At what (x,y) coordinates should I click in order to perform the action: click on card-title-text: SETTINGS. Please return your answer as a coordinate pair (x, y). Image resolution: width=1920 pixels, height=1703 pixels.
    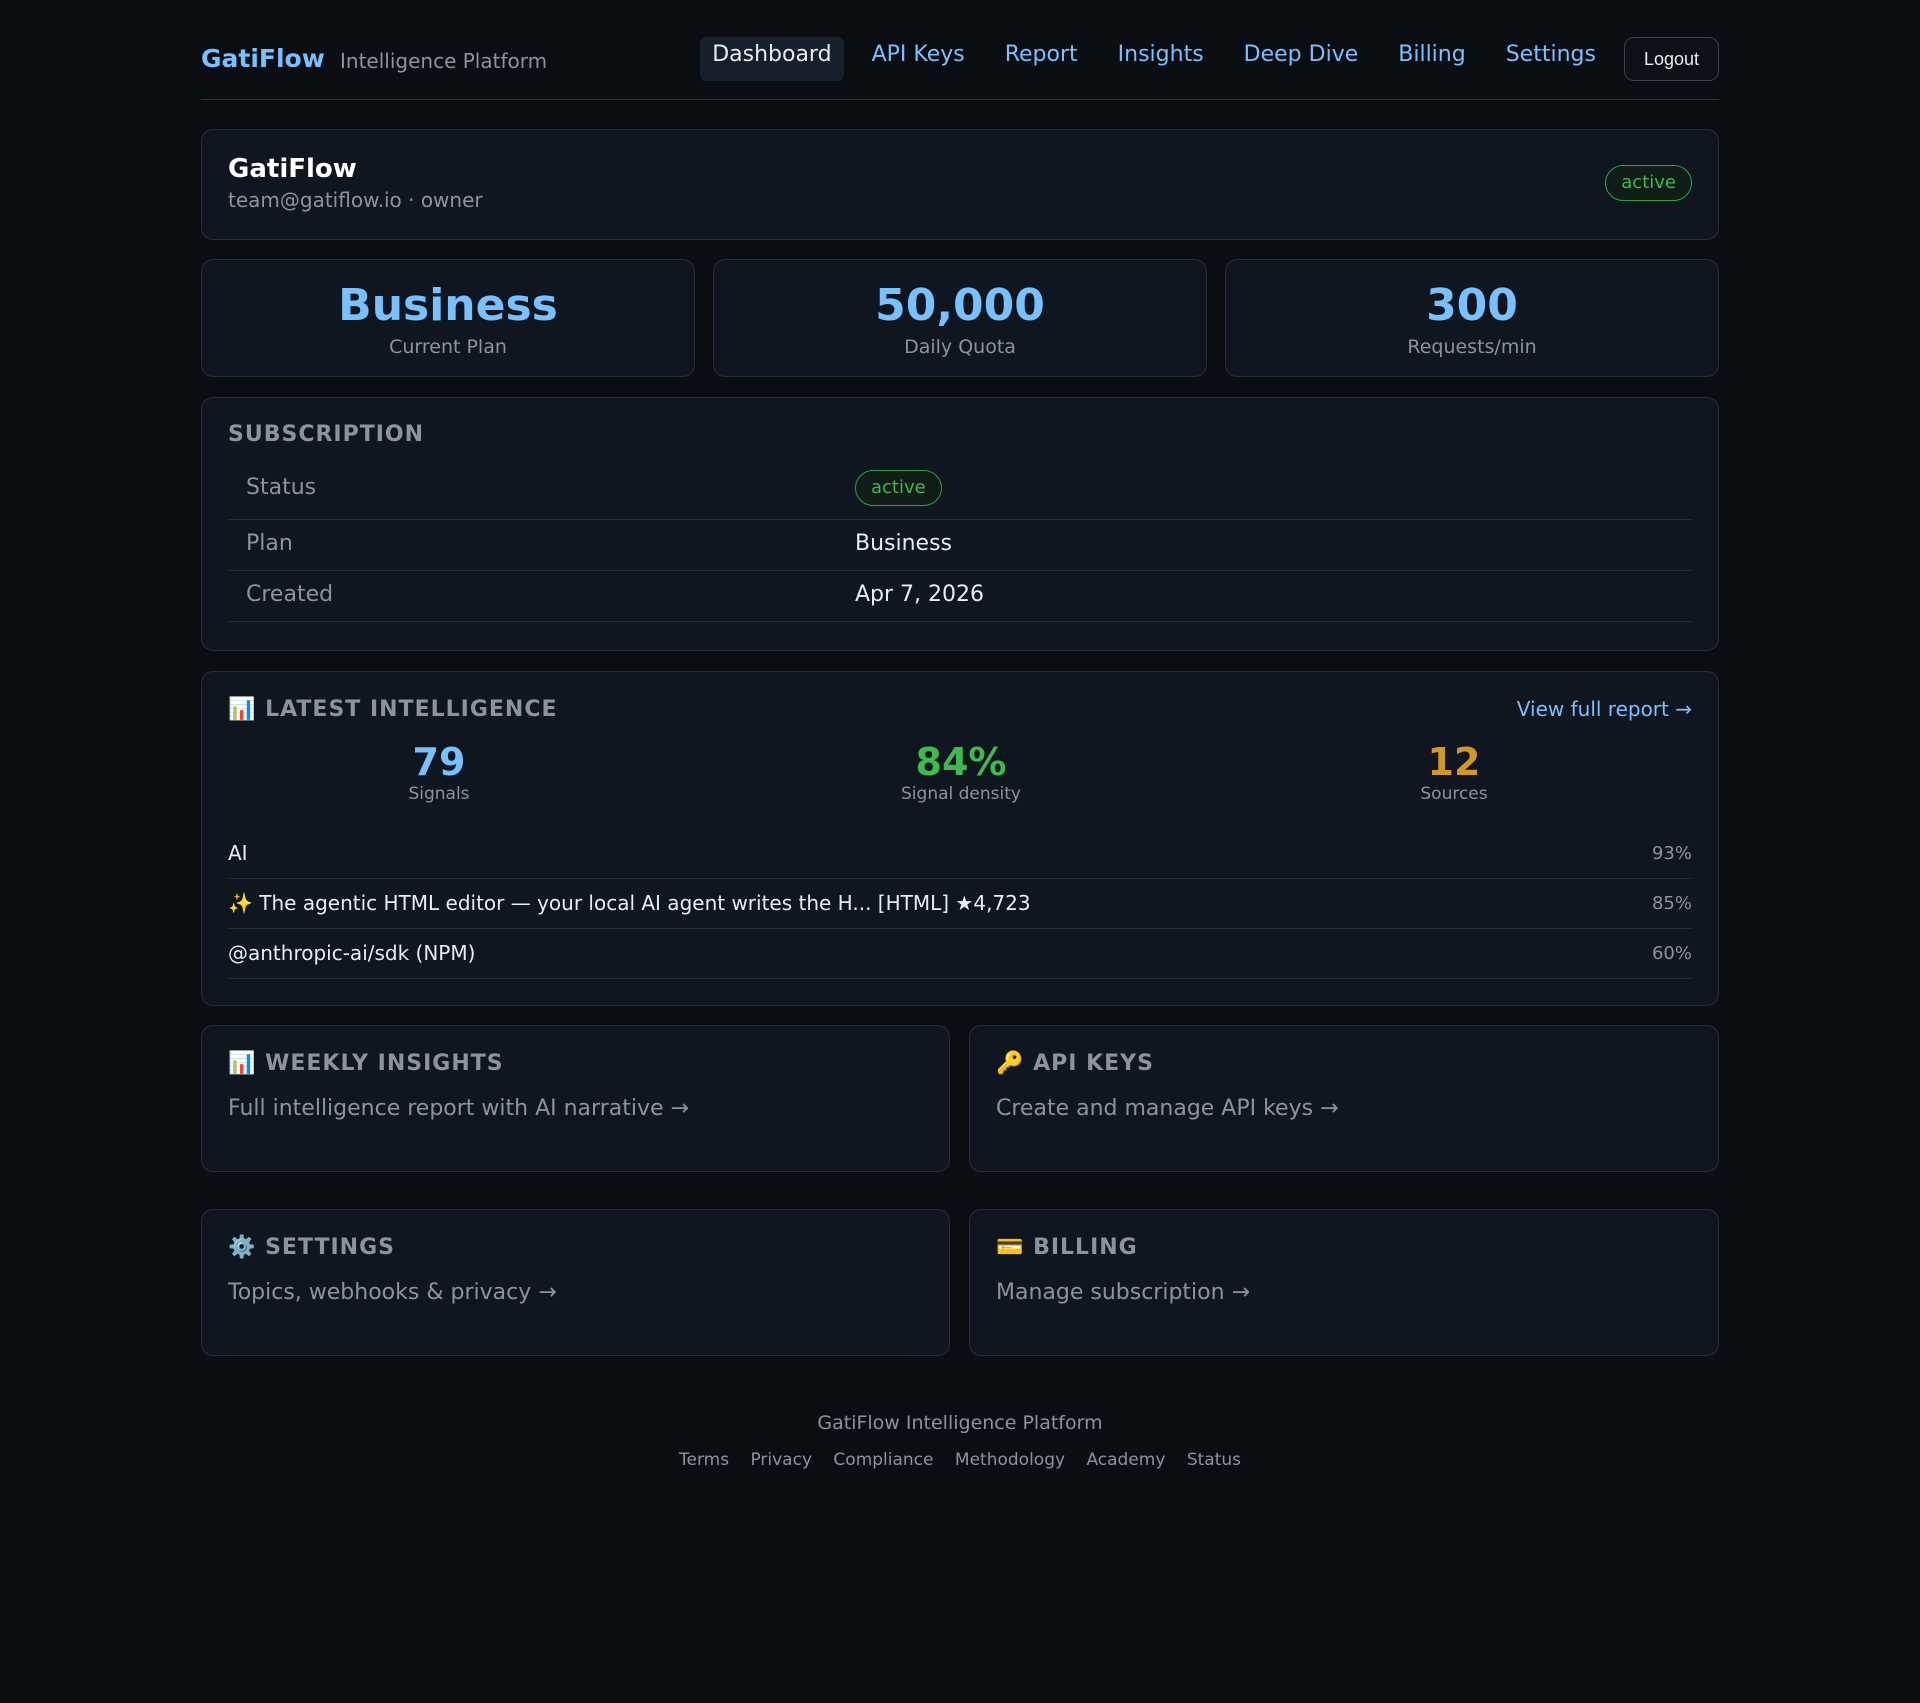
    Looking at the image, I should click on (330, 1247).